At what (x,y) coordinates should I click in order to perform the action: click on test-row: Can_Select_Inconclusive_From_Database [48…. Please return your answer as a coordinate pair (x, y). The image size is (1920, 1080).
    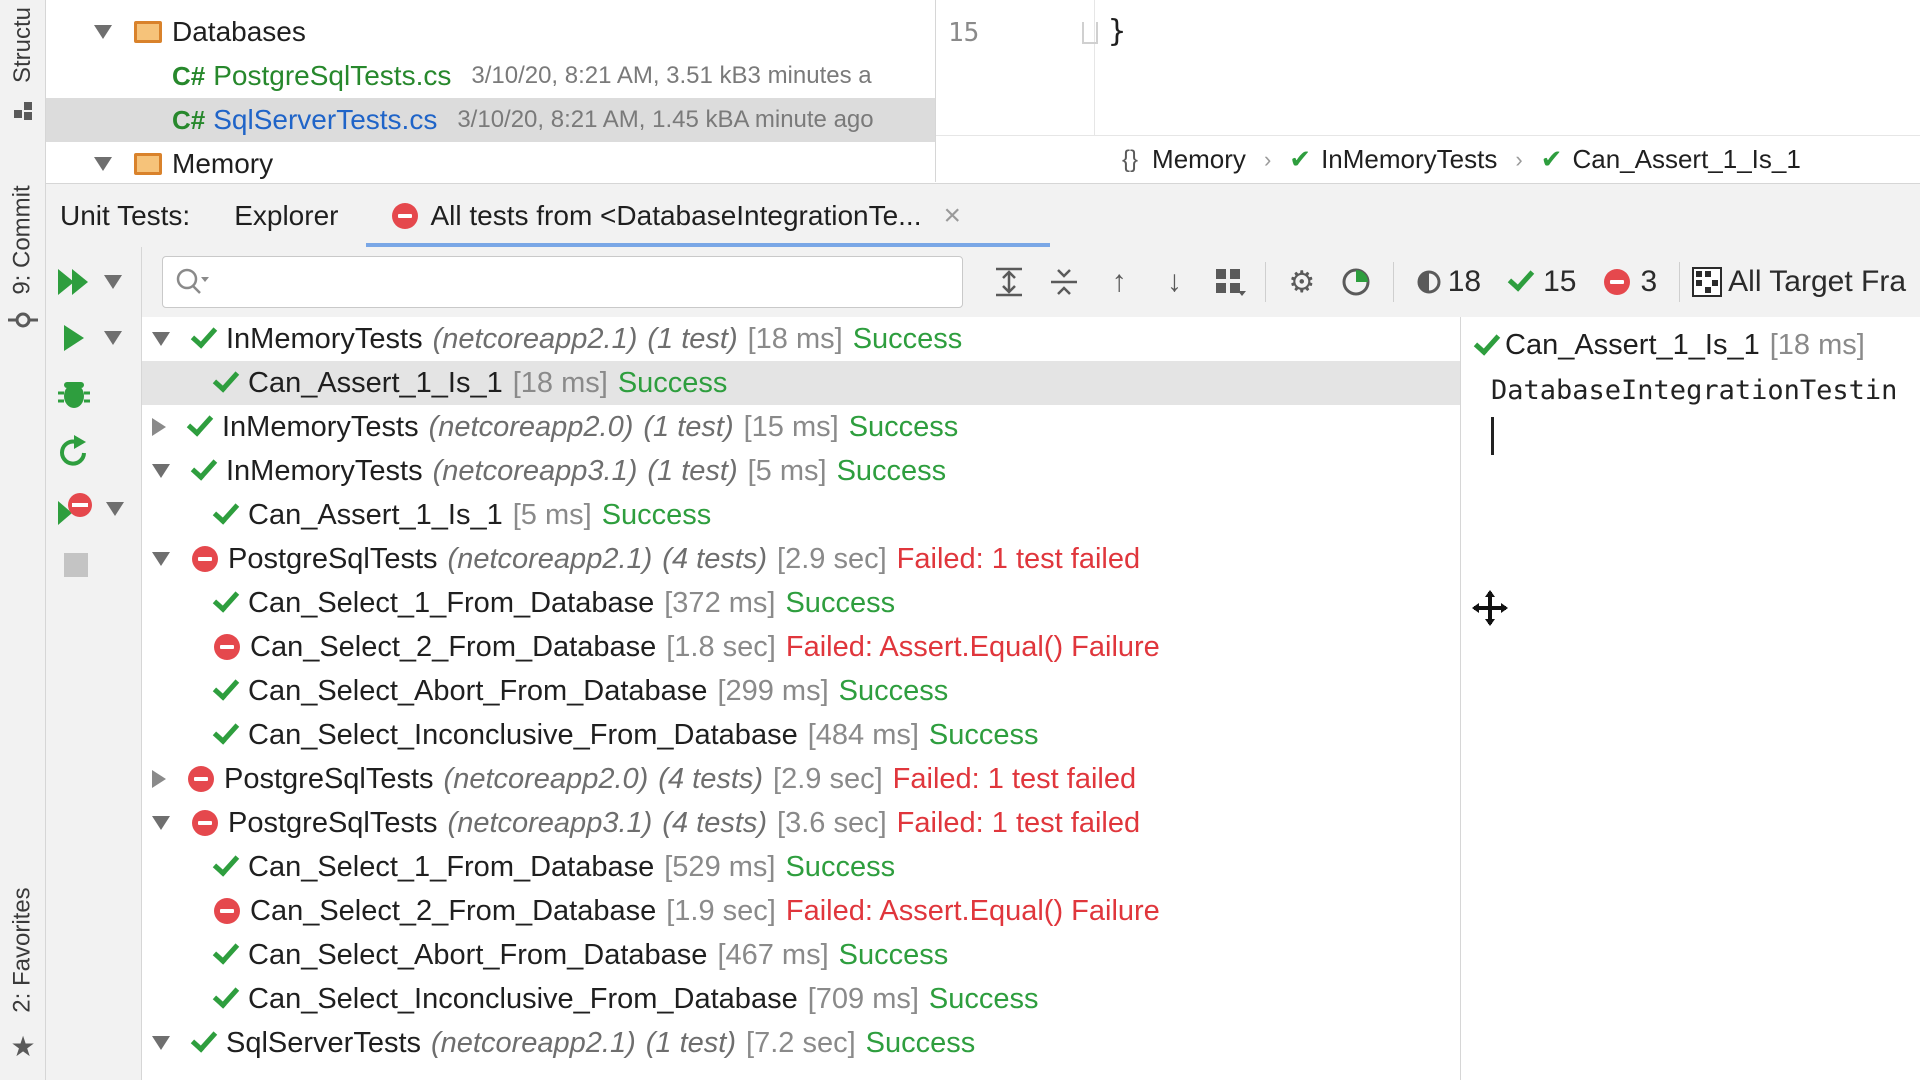
    Looking at the image, I should click on (801, 735).